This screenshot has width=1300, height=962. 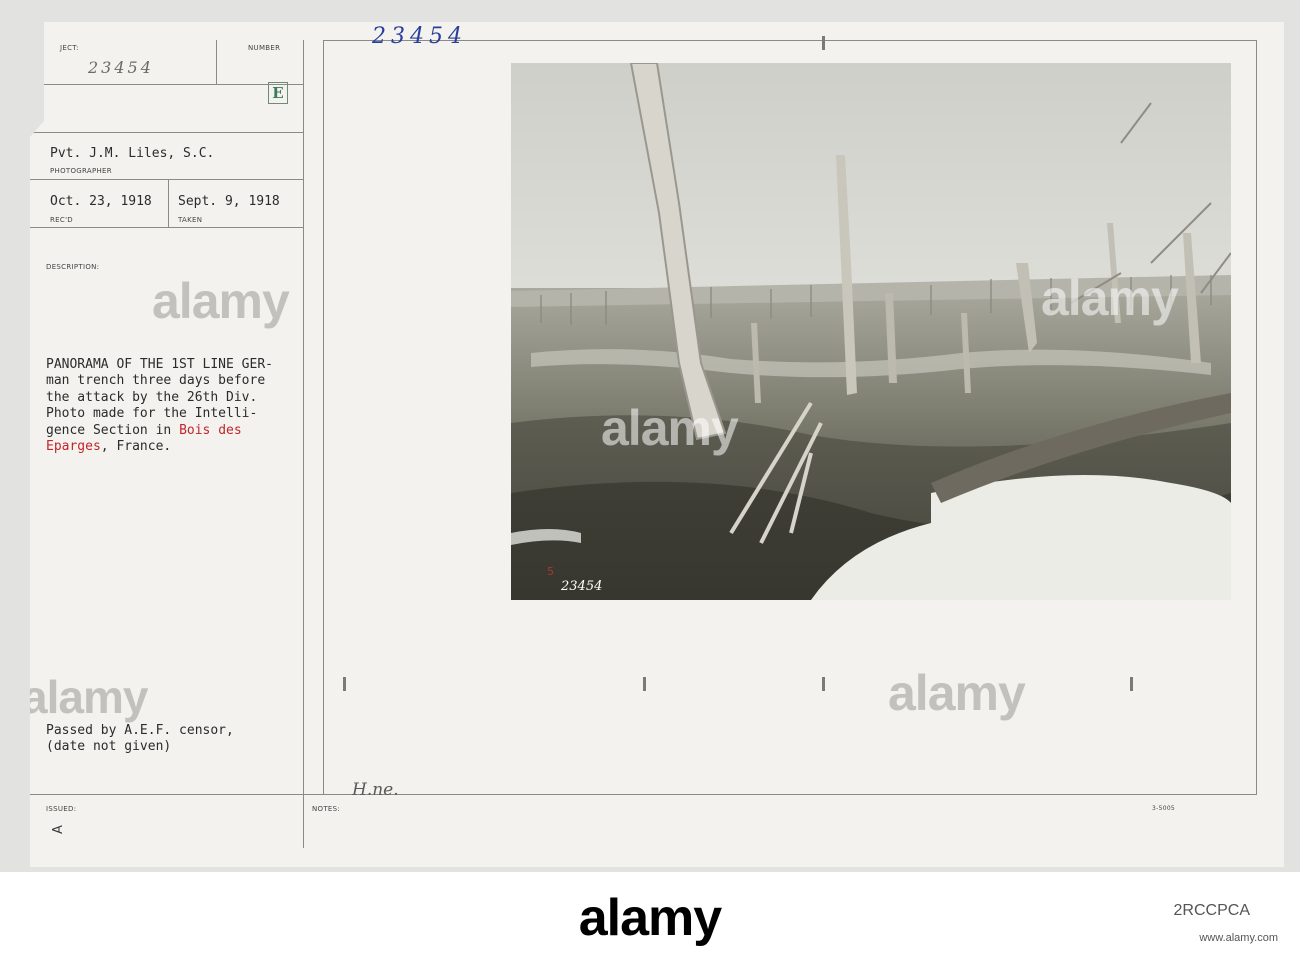 What do you see at coordinates (190, 220) in the screenshot?
I see `taken-label: TAKEN` at bounding box center [190, 220].